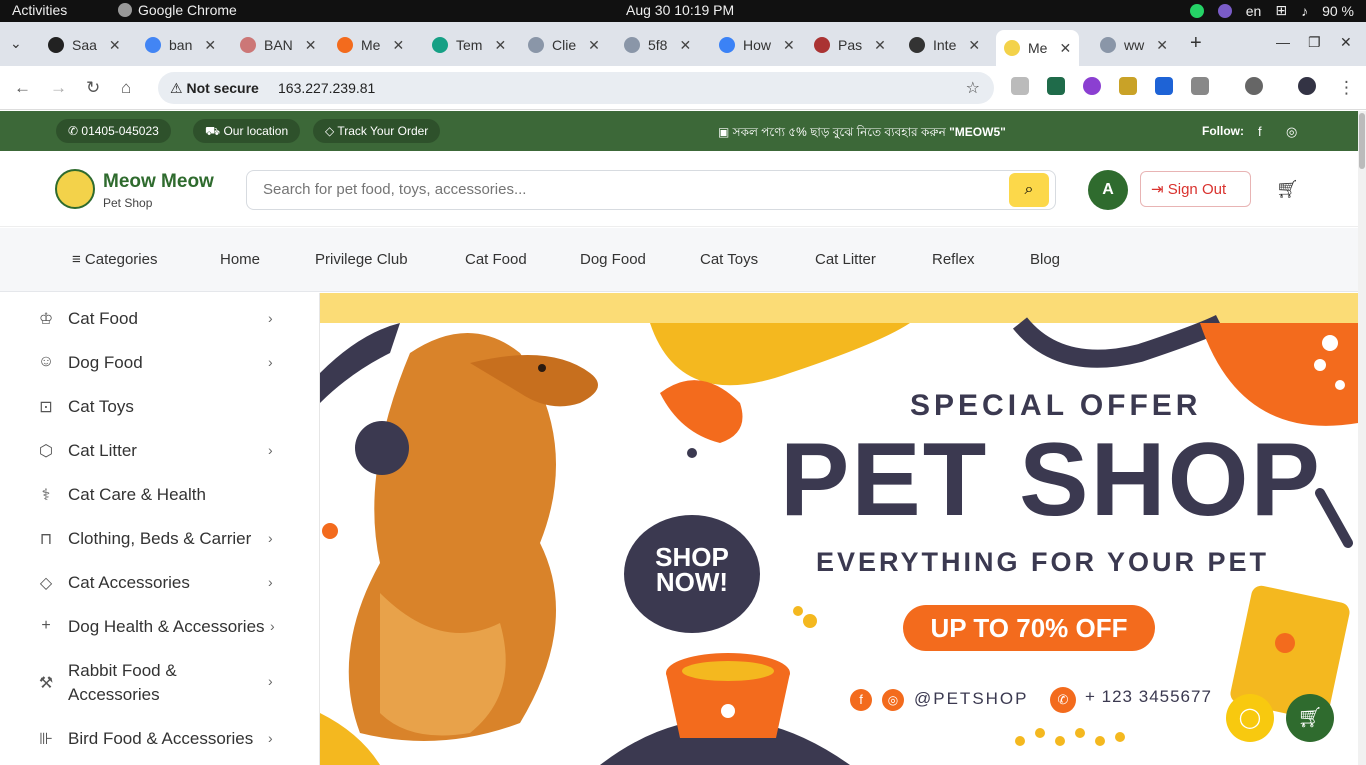 The width and height of the screenshot is (1366, 765). What do you see at coordinates (680, 10) in the screenshot?
I see `system-clock: Aug 30 10:19 PM` at bounding box center [680, 10].